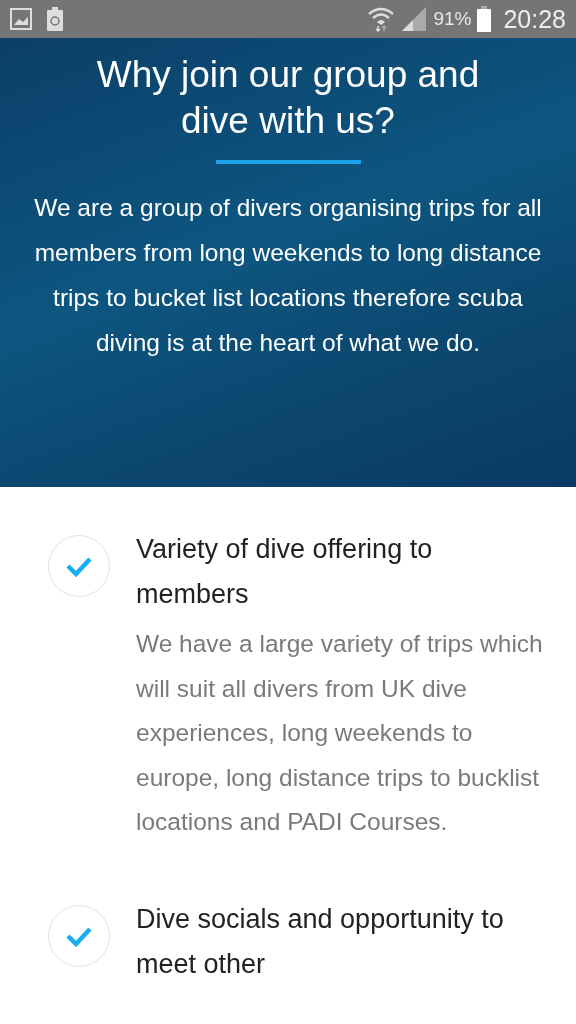 The image size is (576, 1024). What do you see at coordinates (381, 19) in the screenshot?
I see `wifi-icon` at bounding box center [381, 19].